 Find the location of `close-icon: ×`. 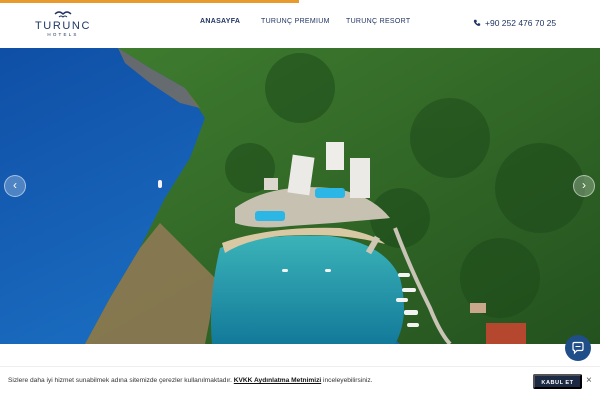

close-icon: × is located at coordinates (589, 380).